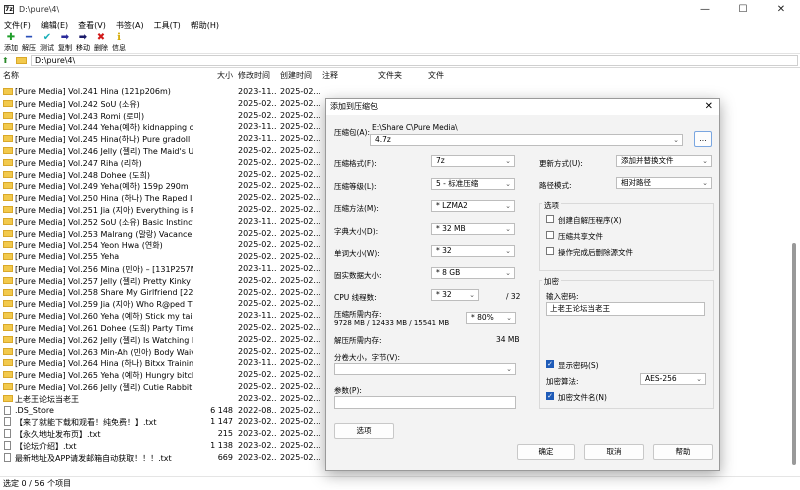  I want to click on format-select: 7z ⌄, so click(473, 161).